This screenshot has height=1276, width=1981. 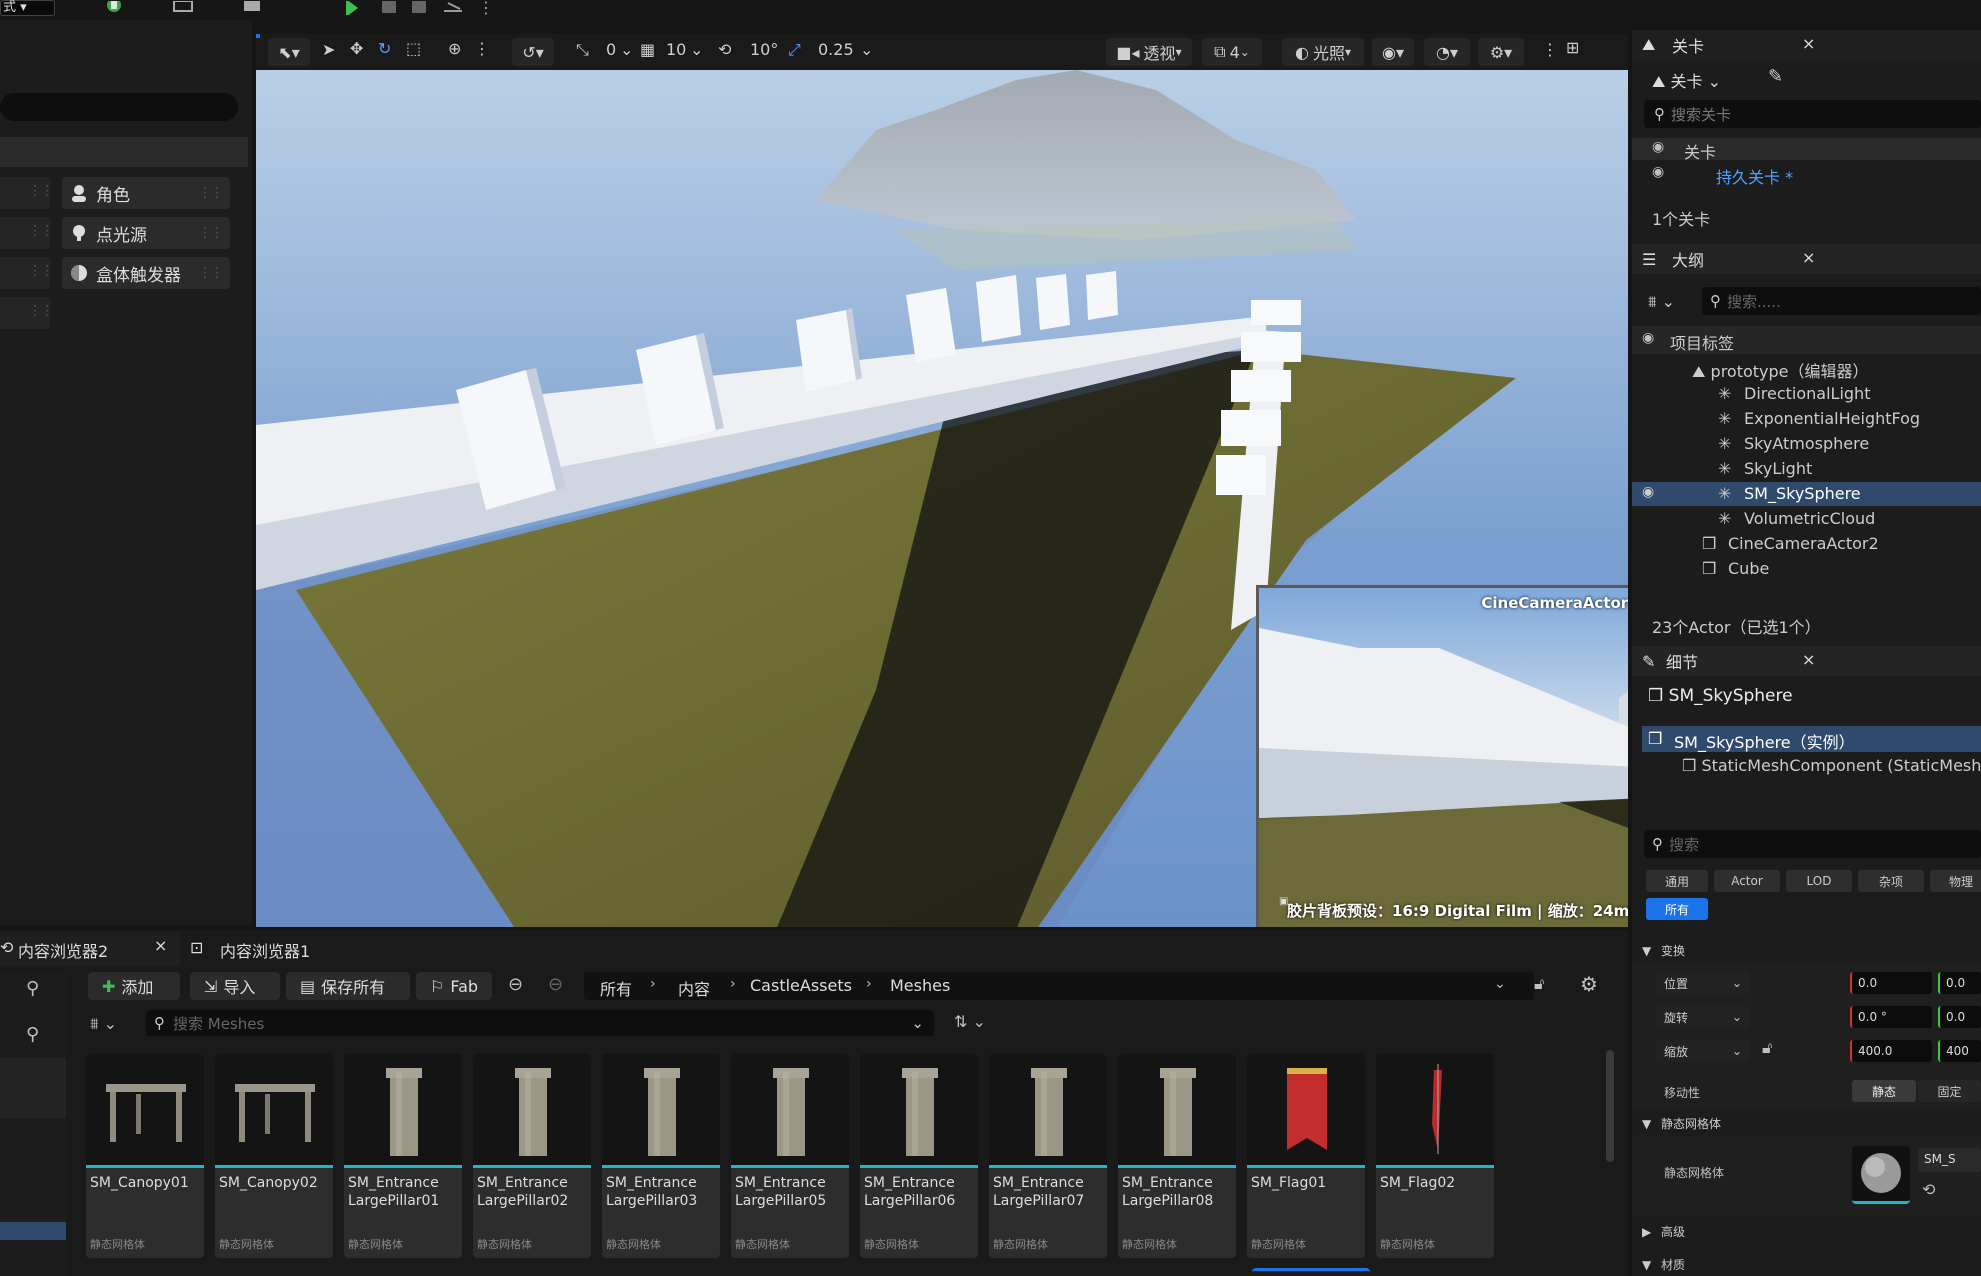 What do you see at coordinates (1949, 1091) in the screenshot?
I see `mobility-fixed-button: 固定` at bounding box center [1949, 1091].